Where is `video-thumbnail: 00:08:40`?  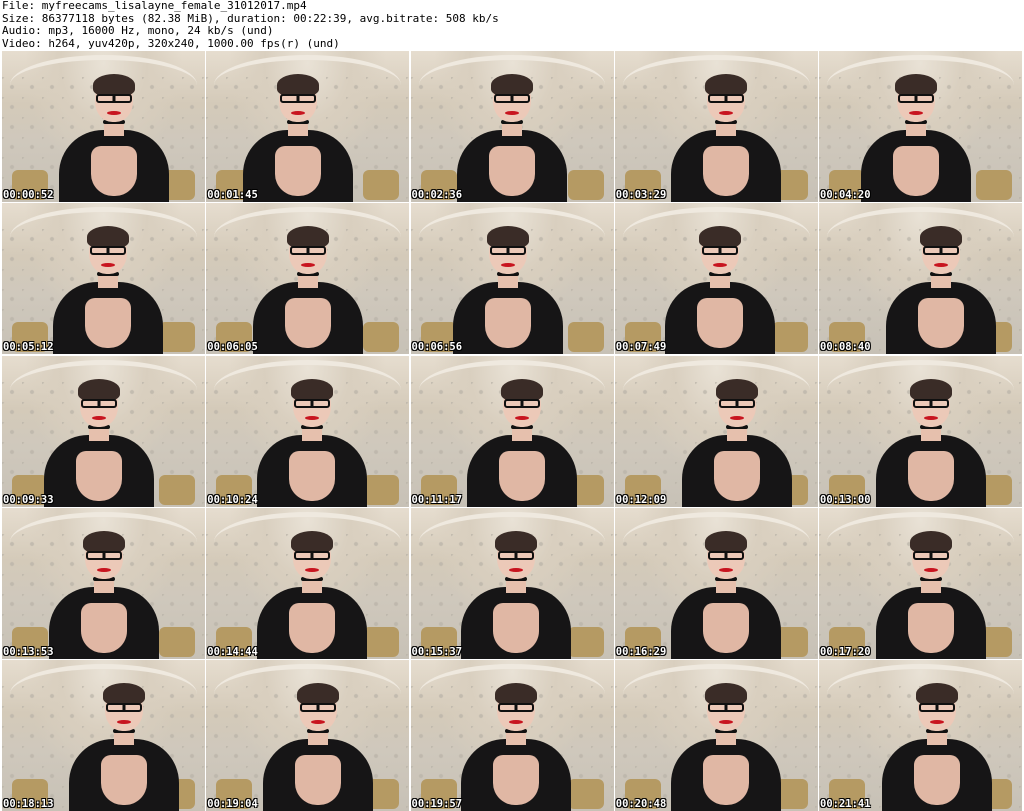
video-thumbnail: 00:08:40 is located at coordinates (920, 279).